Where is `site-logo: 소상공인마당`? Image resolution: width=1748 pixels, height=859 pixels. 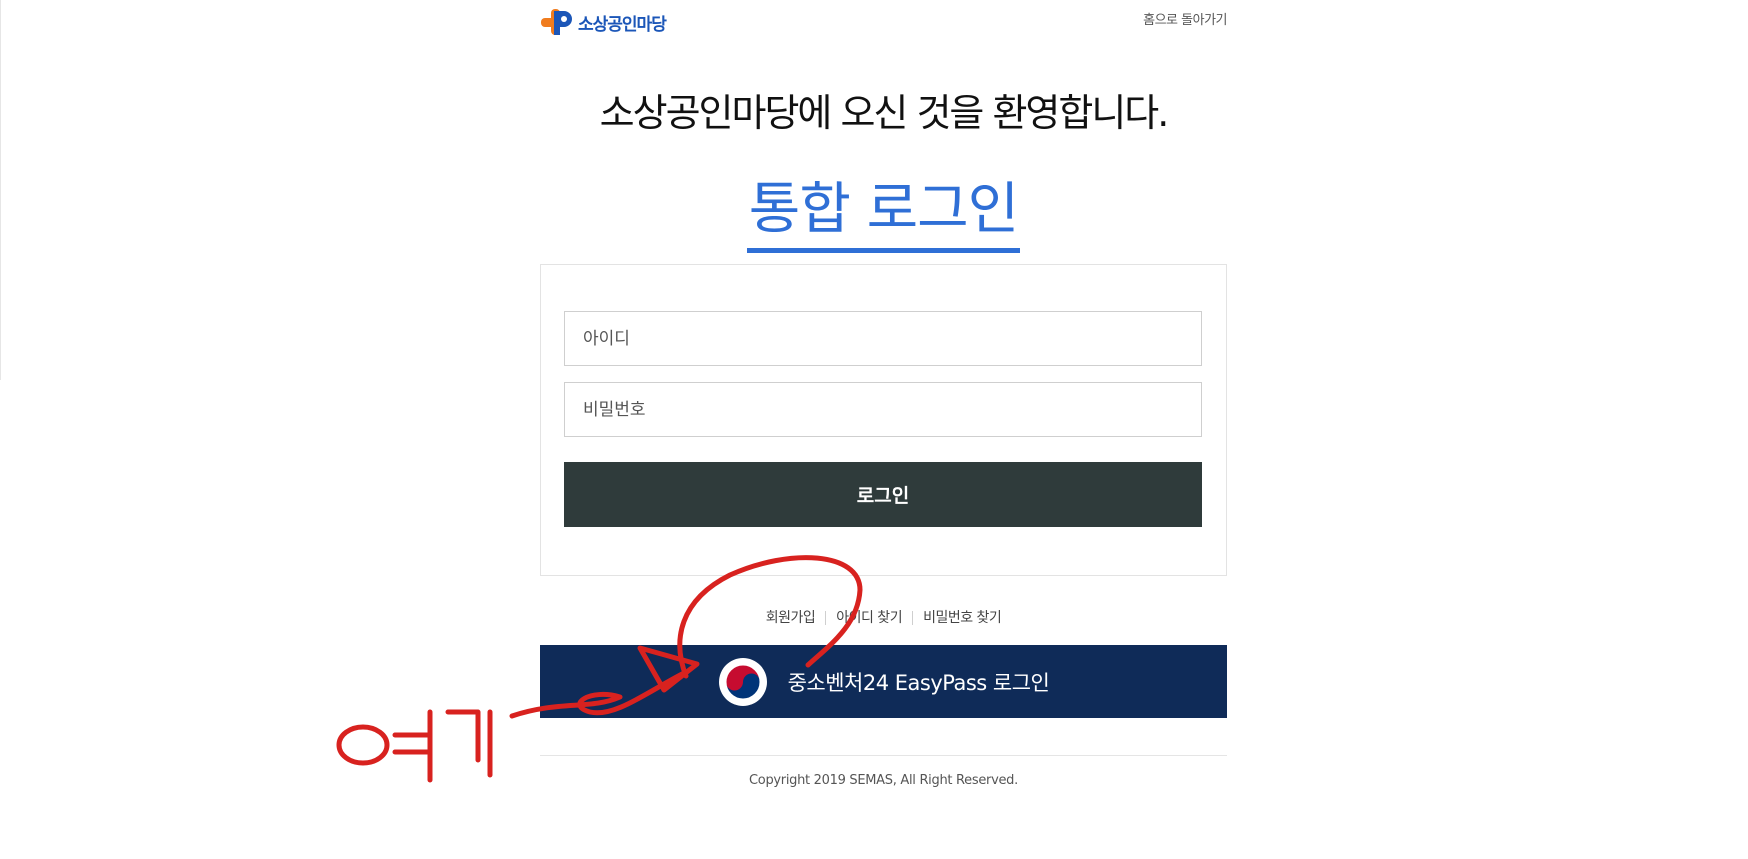
site-logo: 소상공인마당 is located at coordinates (603, 22).